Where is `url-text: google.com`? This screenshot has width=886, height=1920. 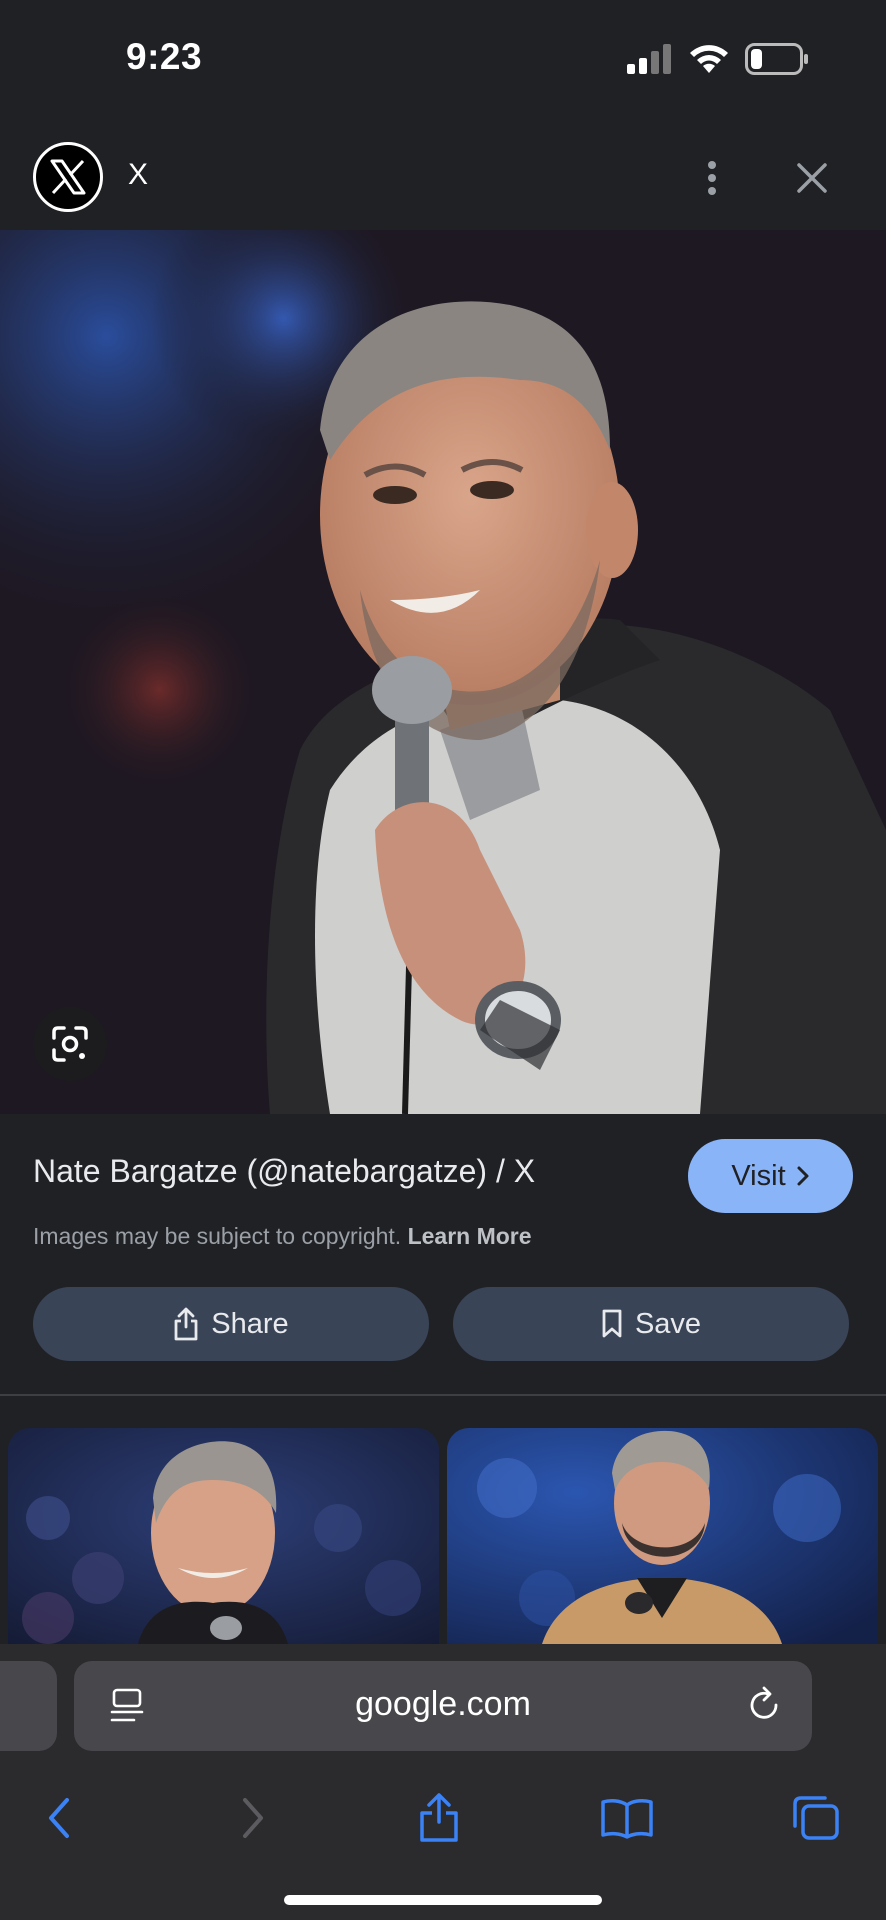
url-text: google.com is located at coordinates (443, 1704).